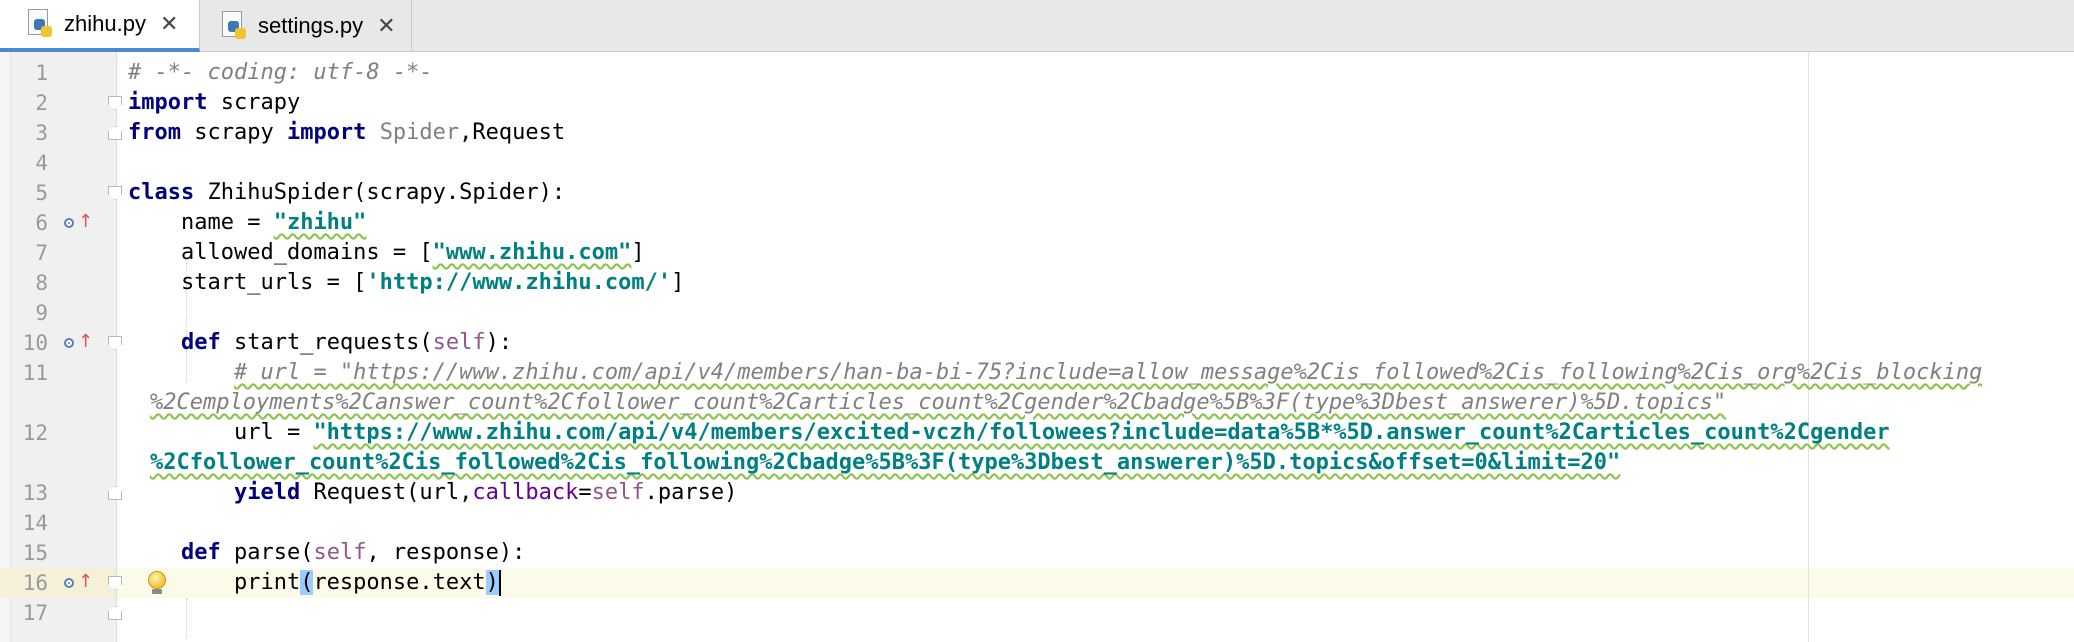 The image size is (2074, 642). Describe the element at coordinates (485, 492) in the screenshot. I see `code-line-13: yield Request(url,callback=self.parse)` at that location.